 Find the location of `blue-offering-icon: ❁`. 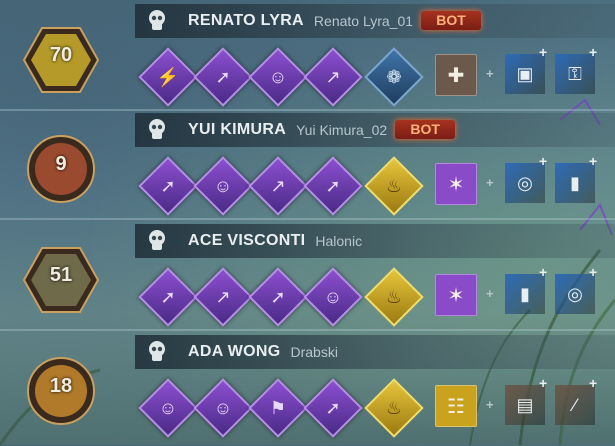

blue-offering-icon: ❁ is located at coordinates (394, 76).